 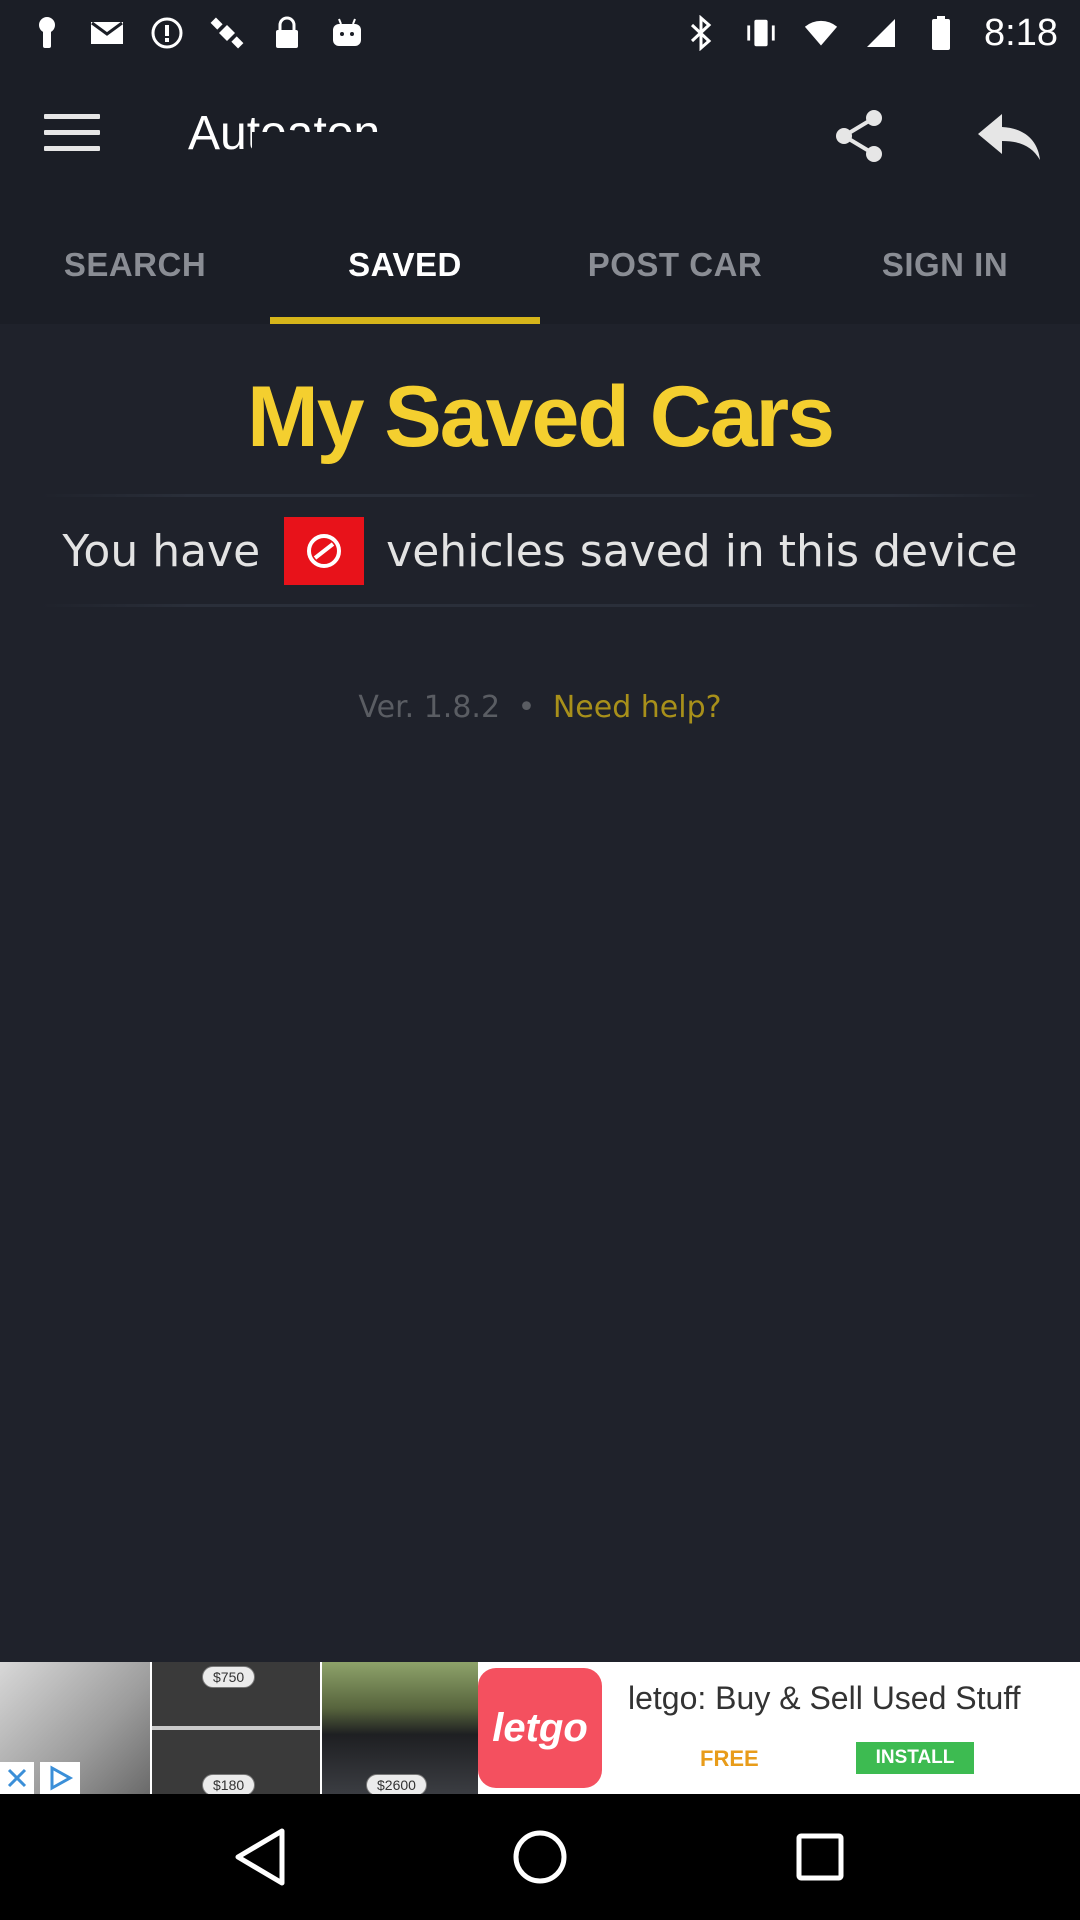 I want to click on ad-price-tag: $750, so click(x=229, y=1677).